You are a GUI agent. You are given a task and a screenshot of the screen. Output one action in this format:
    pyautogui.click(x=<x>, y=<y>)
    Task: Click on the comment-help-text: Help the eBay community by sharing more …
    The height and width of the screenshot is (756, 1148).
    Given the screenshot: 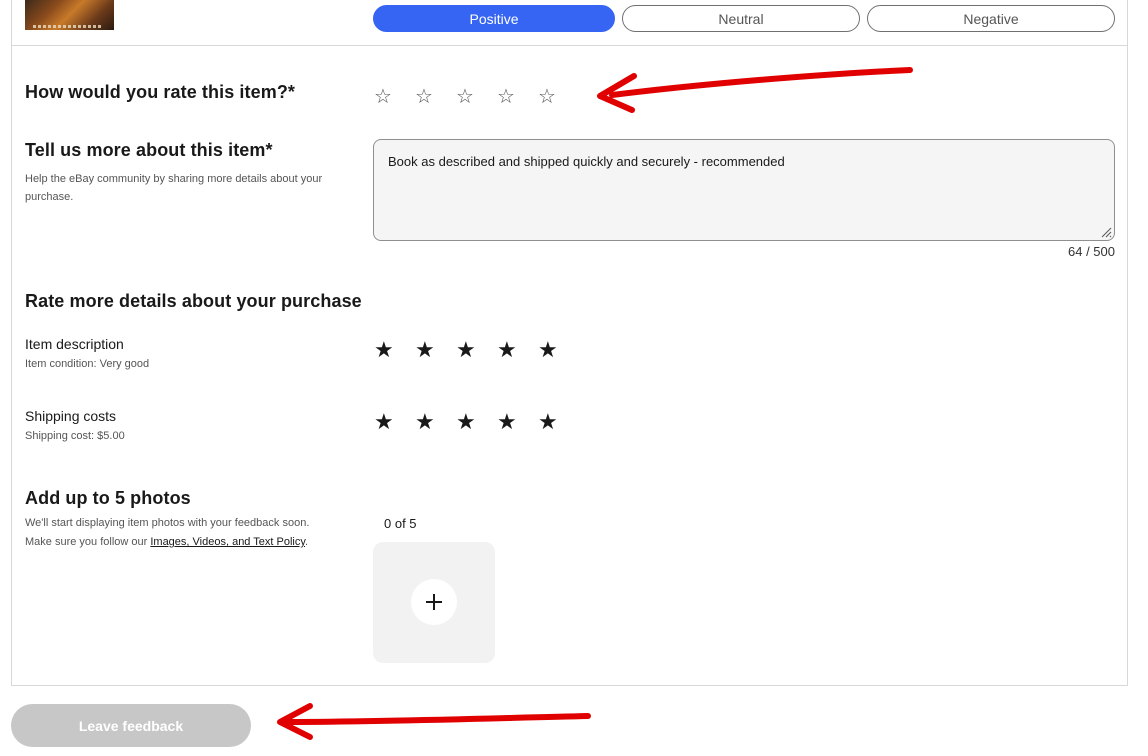 What is the action you would take?
    pyautogui.click(x=174, y=188)
    